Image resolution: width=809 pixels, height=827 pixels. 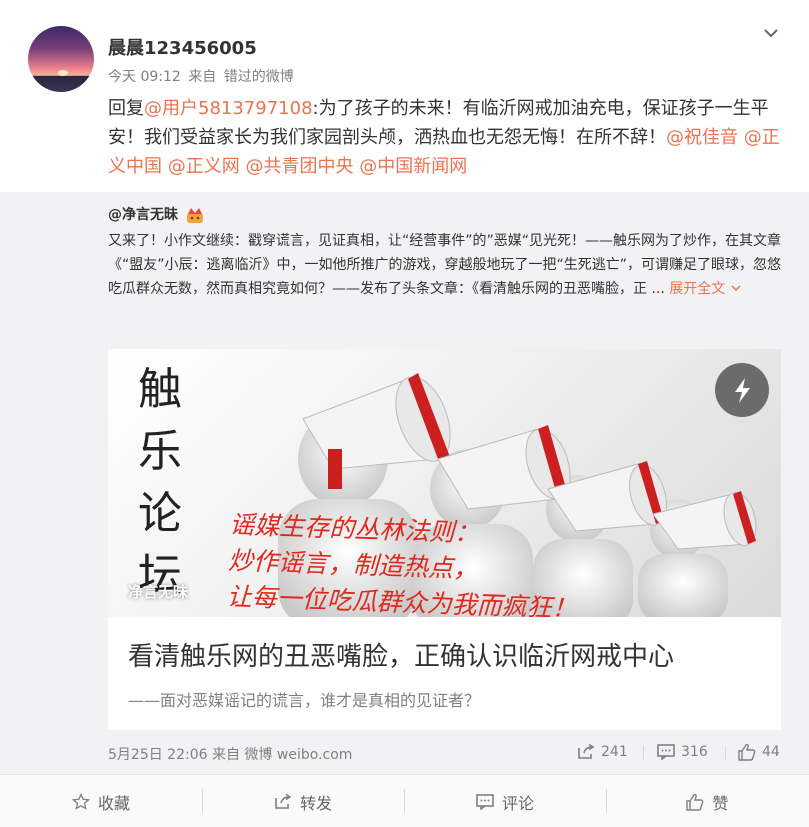 What do you see at coordinates (182, 47) in the screenshot?
I see `username: 晨晨123456005` at bounding box center [182, 47].